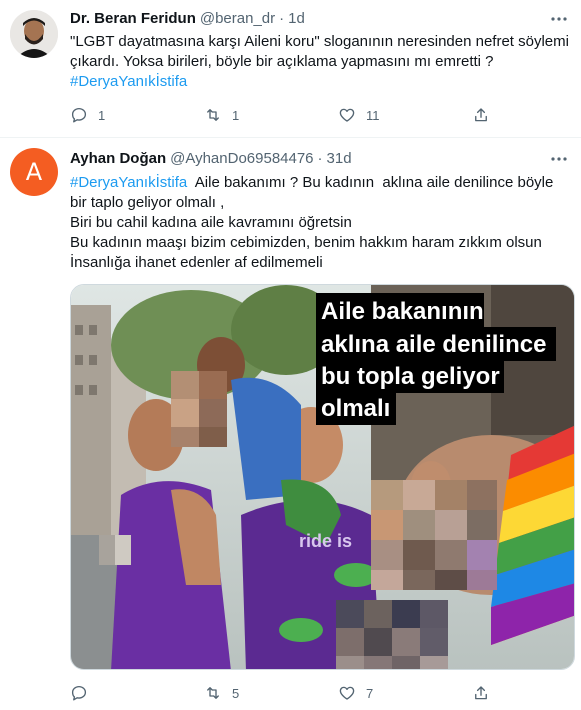  I want to click on author-handle: @beran_dr, so click(237, 18).